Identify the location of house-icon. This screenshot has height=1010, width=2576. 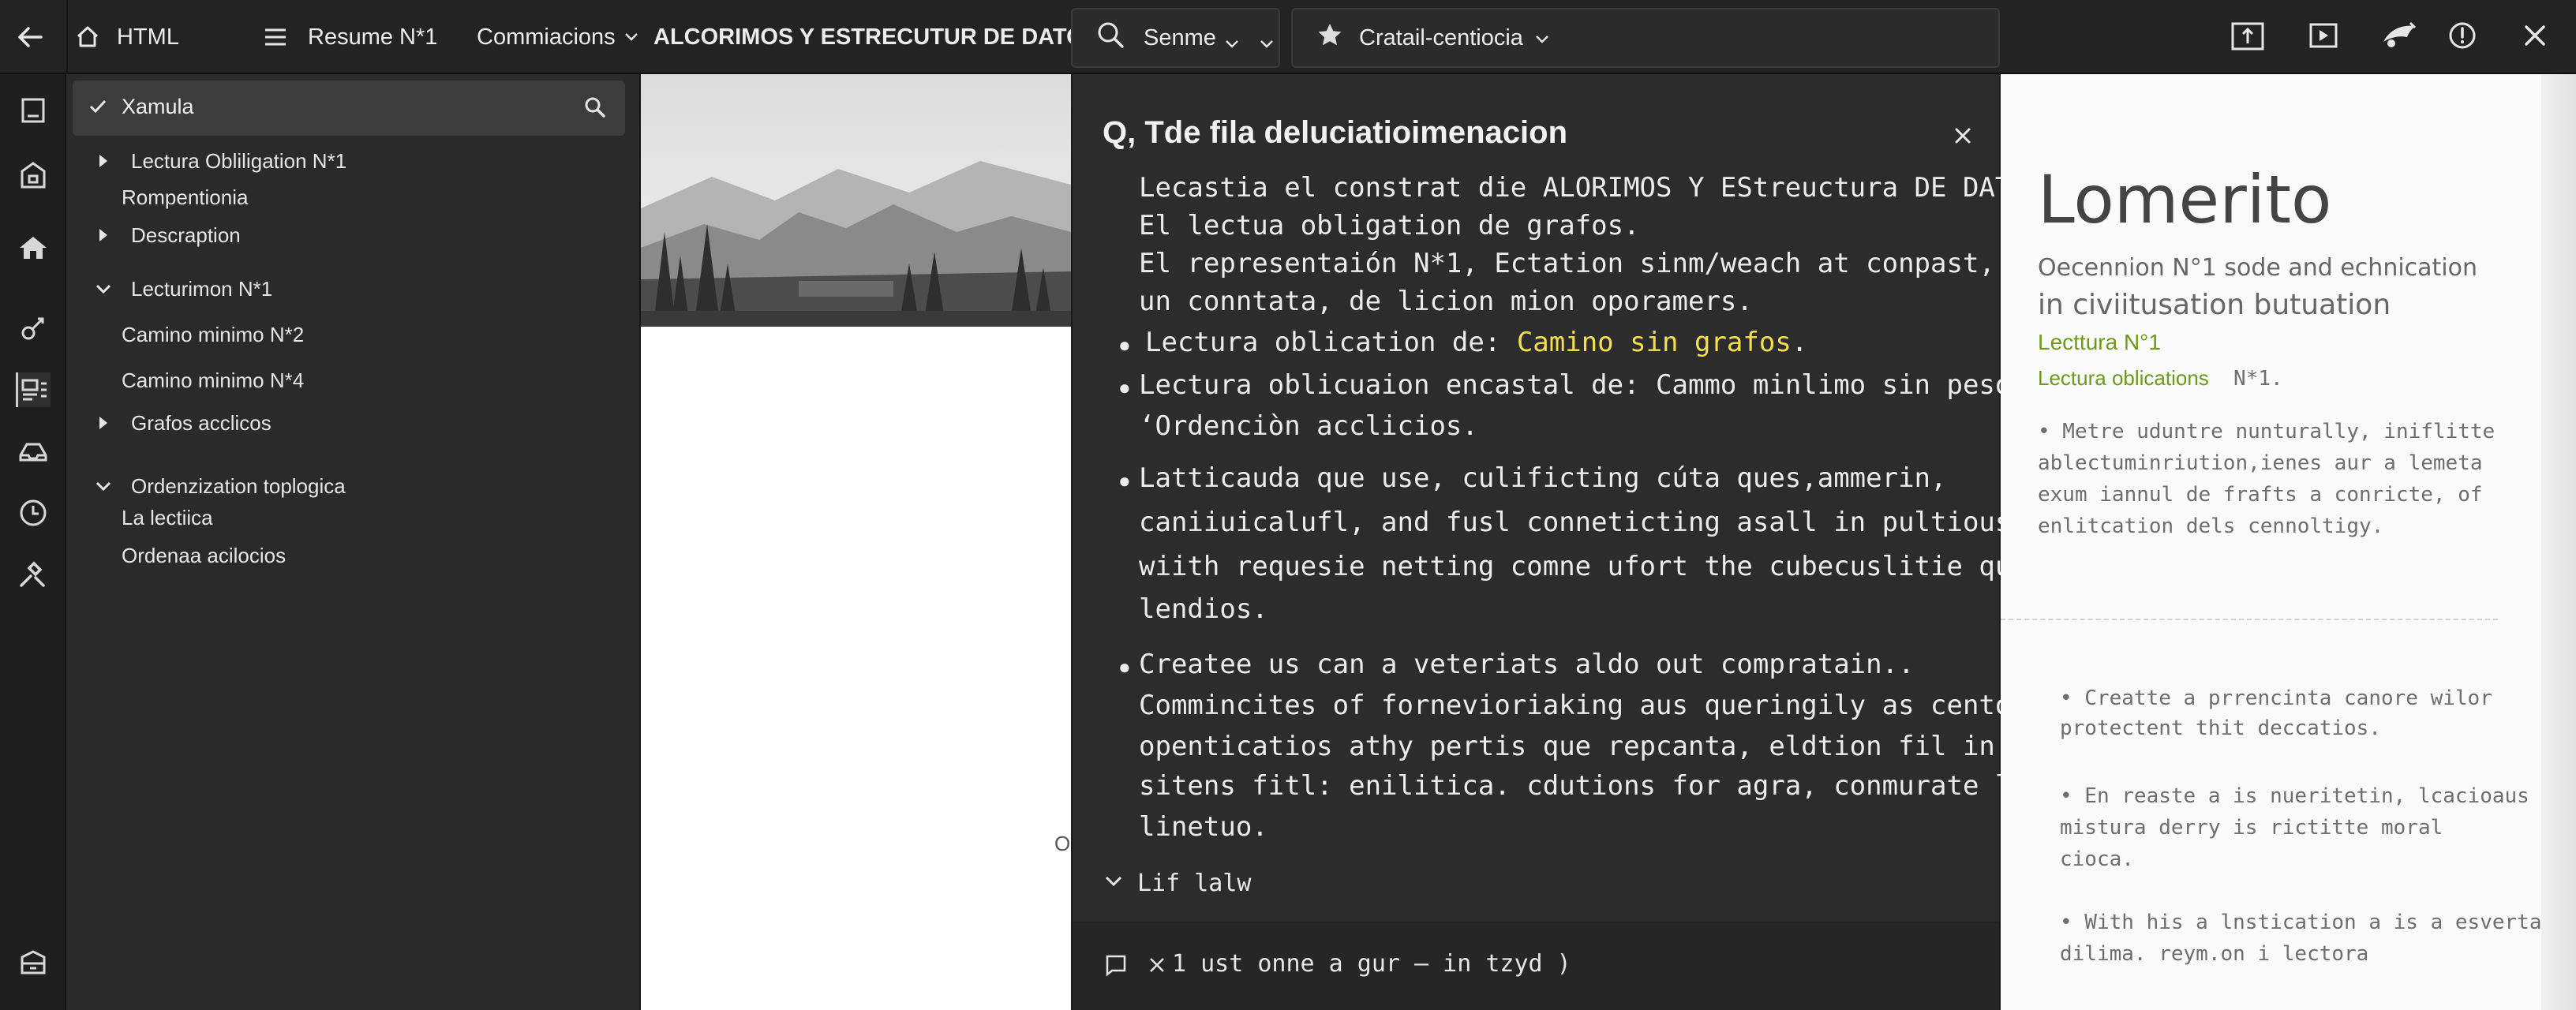
(33, 247).